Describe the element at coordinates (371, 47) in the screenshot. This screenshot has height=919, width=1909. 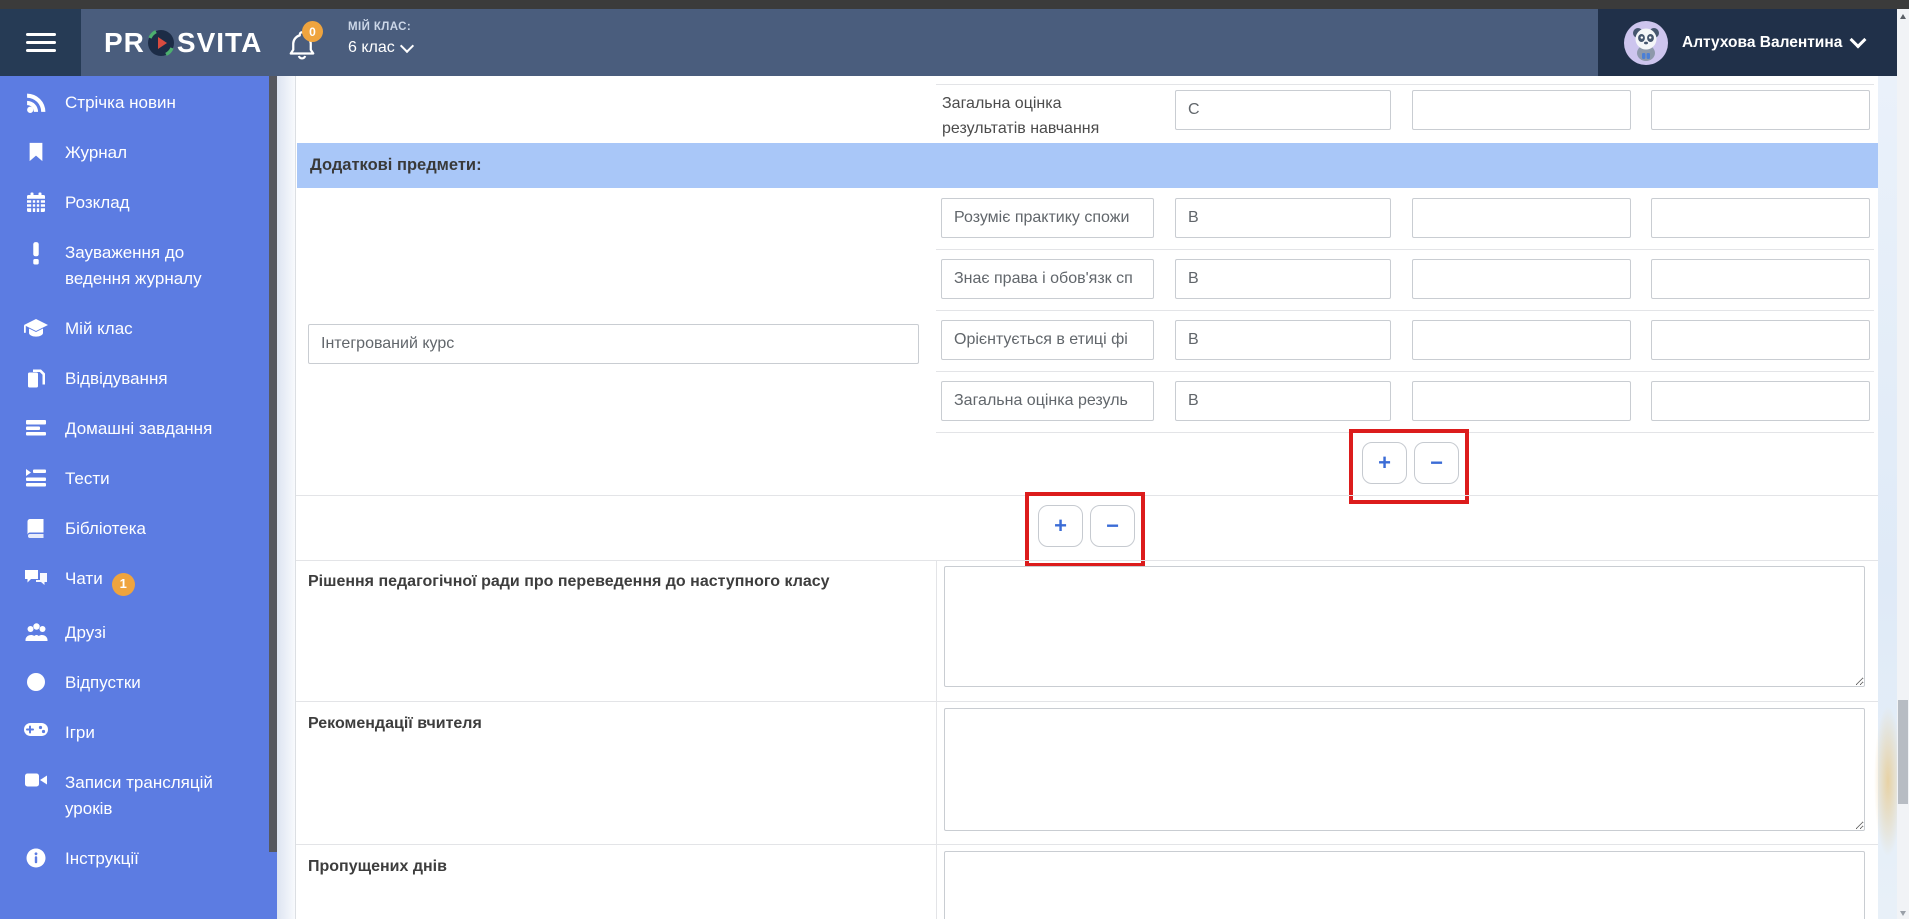
I see `my-class-value: 6 клас` at that location.